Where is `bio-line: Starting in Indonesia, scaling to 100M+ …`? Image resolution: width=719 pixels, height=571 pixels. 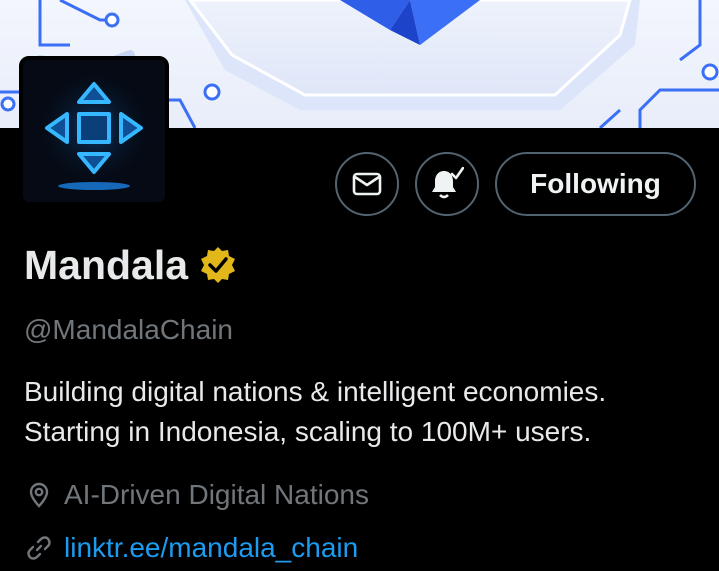
bio-line: Starting in Indonesia, scaling to 100M+ … is located at coordinates (308, 431).